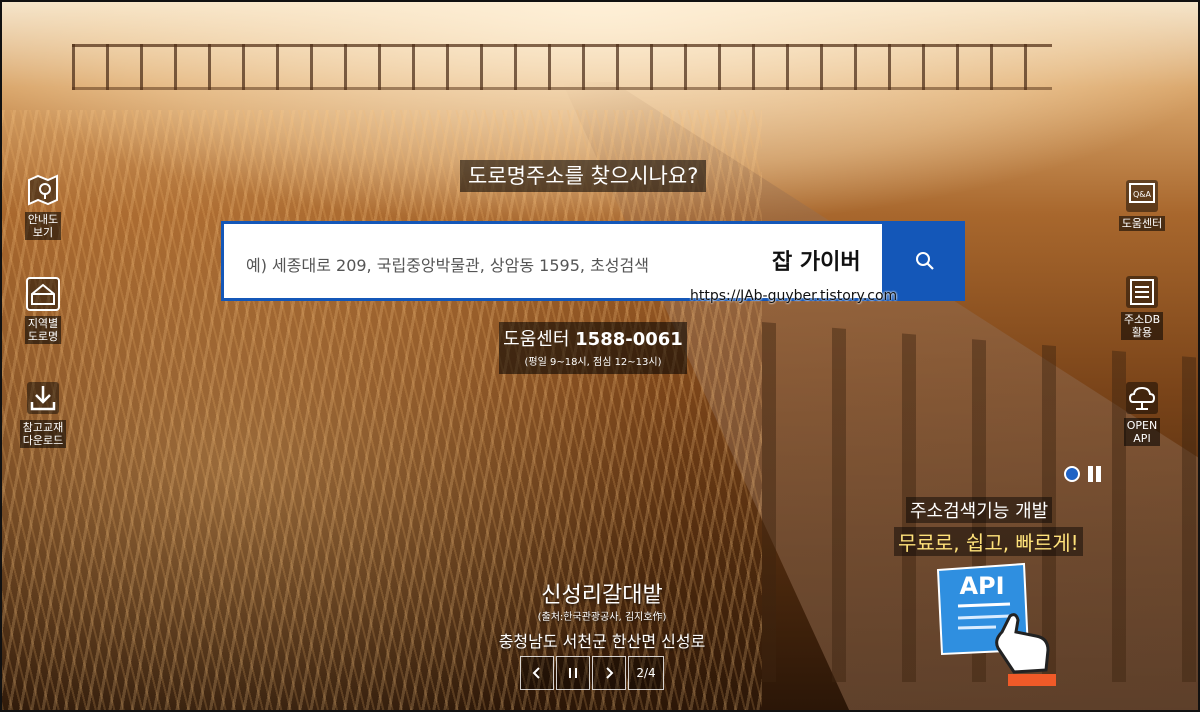 This screenshot has width=1200, height=712. I want to click on qa-screen-icon: Q&A, so click(1142, 196).